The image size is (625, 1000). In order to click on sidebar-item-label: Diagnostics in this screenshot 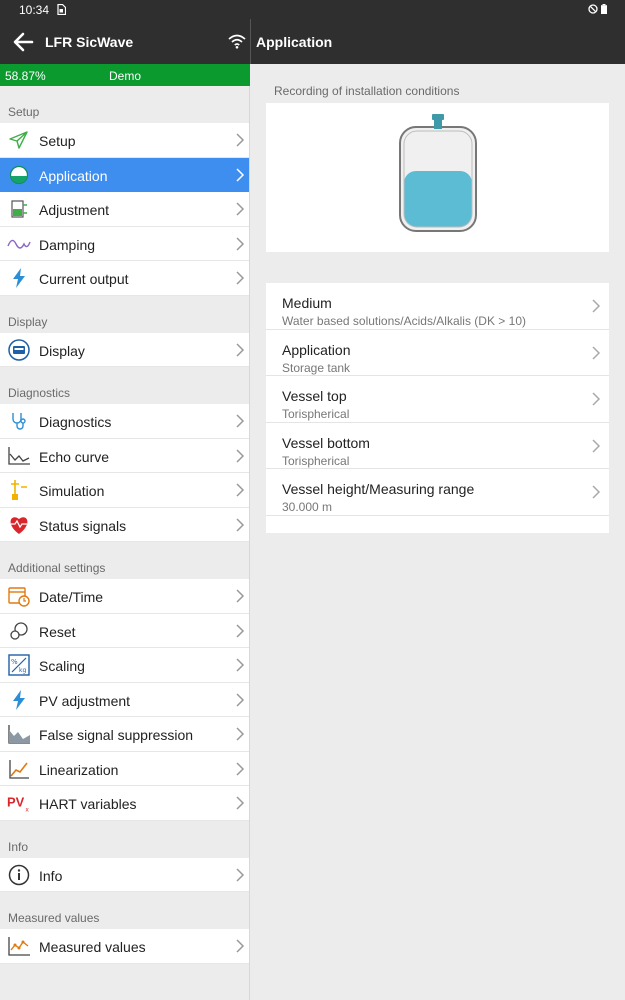, I will do `click(75, 422)`.